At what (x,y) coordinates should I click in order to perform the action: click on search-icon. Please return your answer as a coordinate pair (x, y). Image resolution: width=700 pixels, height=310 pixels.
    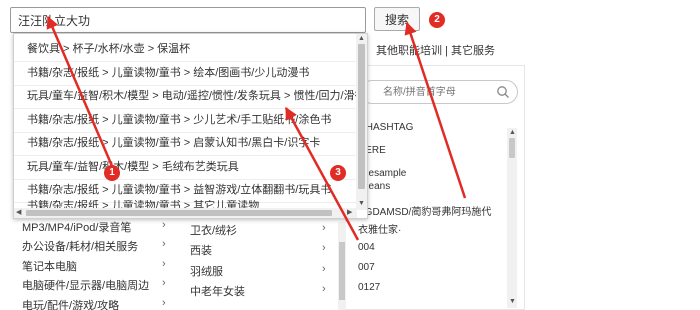
    Looking at the image, I should click on (503, 92).